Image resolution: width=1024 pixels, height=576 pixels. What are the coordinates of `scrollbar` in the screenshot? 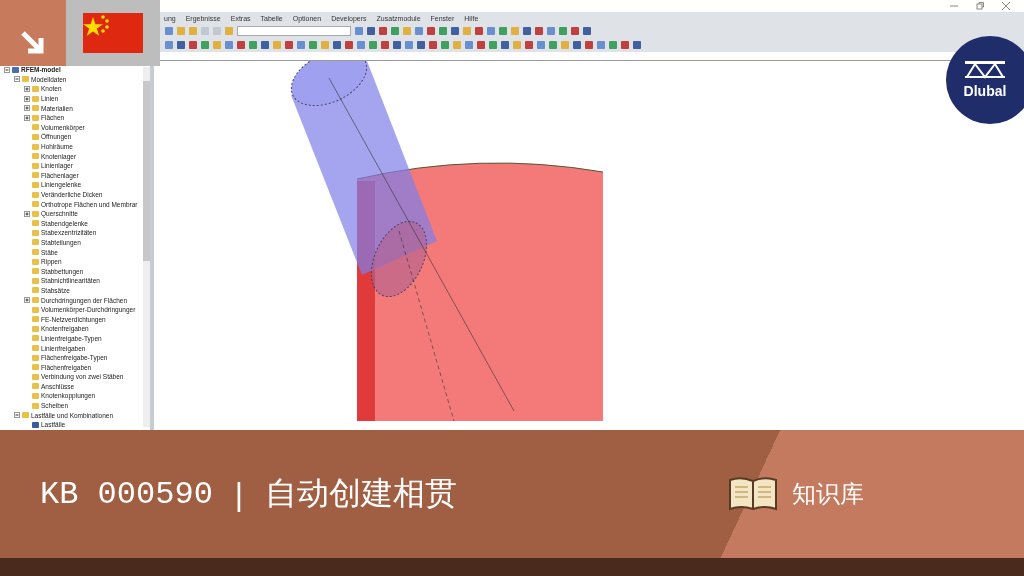 It's located at (146, 247).